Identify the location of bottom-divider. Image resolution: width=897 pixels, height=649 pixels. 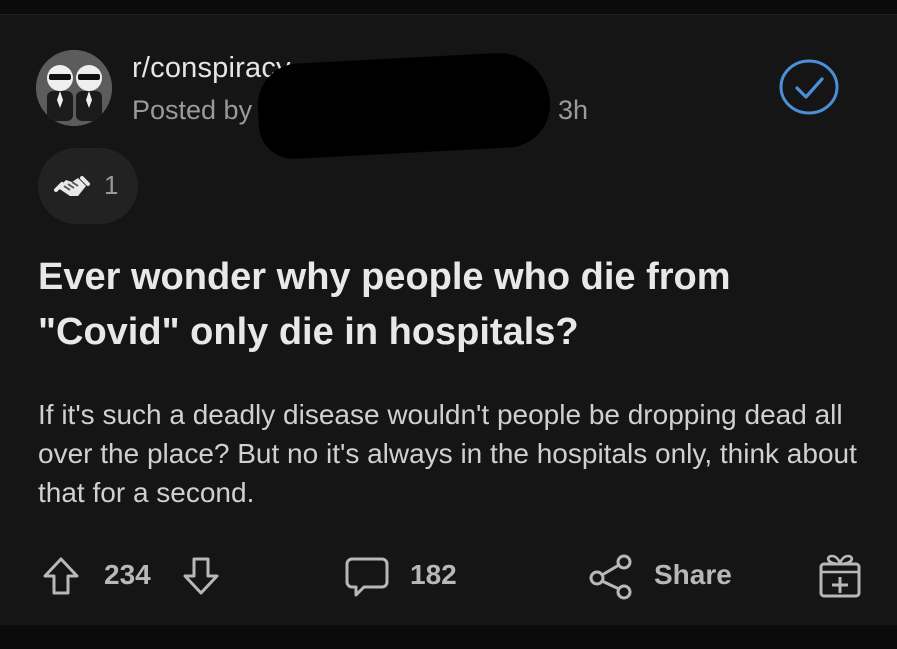
(448, 637).